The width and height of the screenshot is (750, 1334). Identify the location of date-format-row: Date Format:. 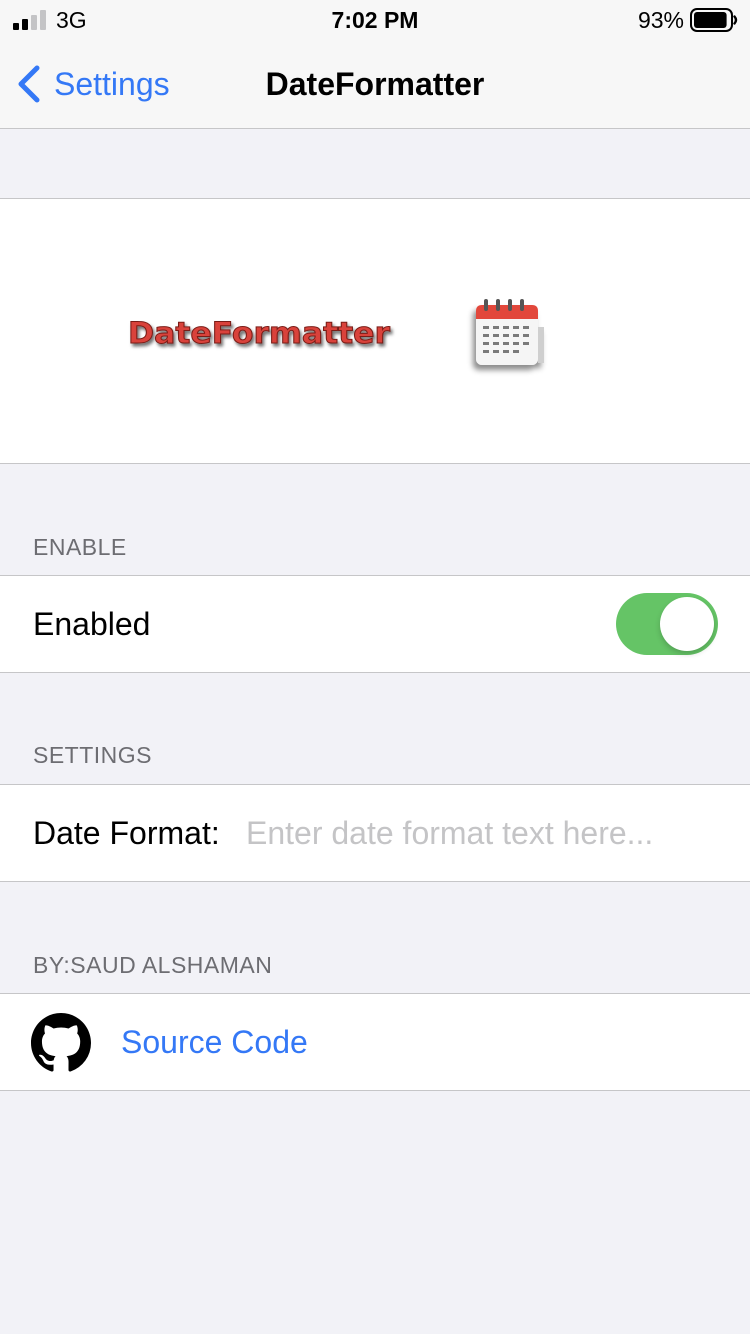
(375, 833).